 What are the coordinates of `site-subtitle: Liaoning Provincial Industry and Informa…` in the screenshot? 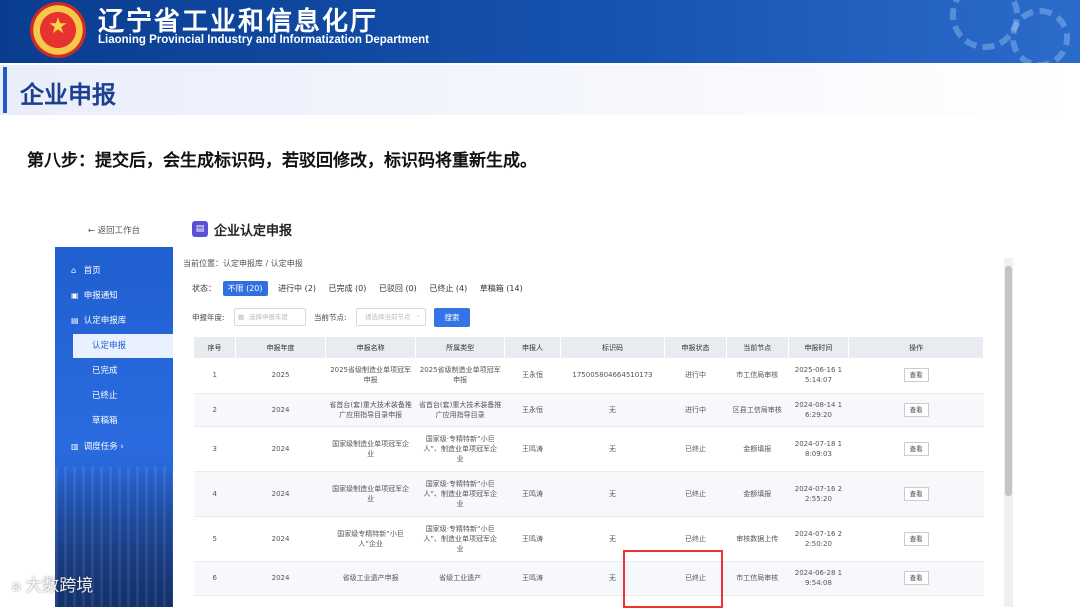 It's located at (263, 40).